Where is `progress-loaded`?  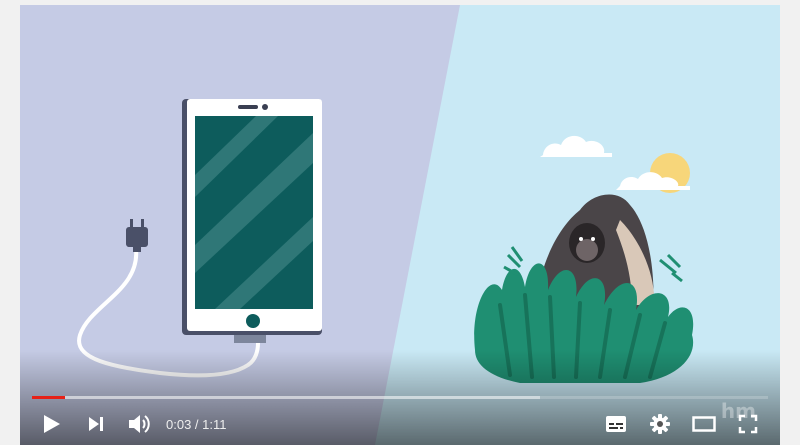 progress-loaded is located at coordinates (286, 397).